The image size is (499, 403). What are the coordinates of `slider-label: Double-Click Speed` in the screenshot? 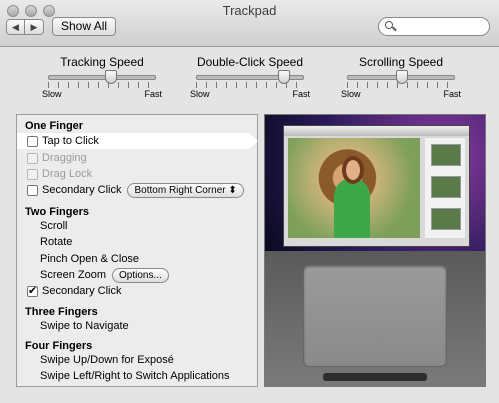 It's located at (250, 62).